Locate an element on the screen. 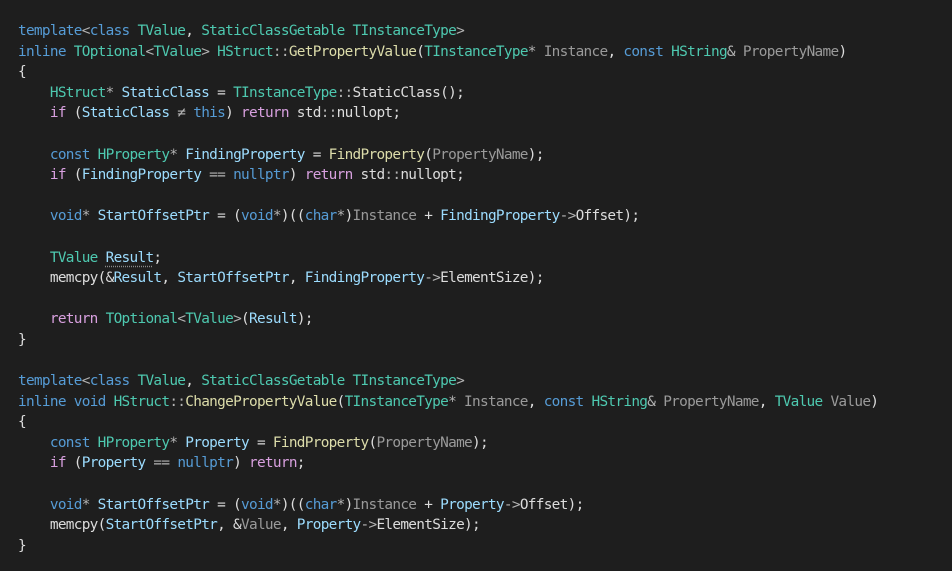 The image size is (952, 571). code-token: StartOffsetPtr is located at coordinates (161, 525).